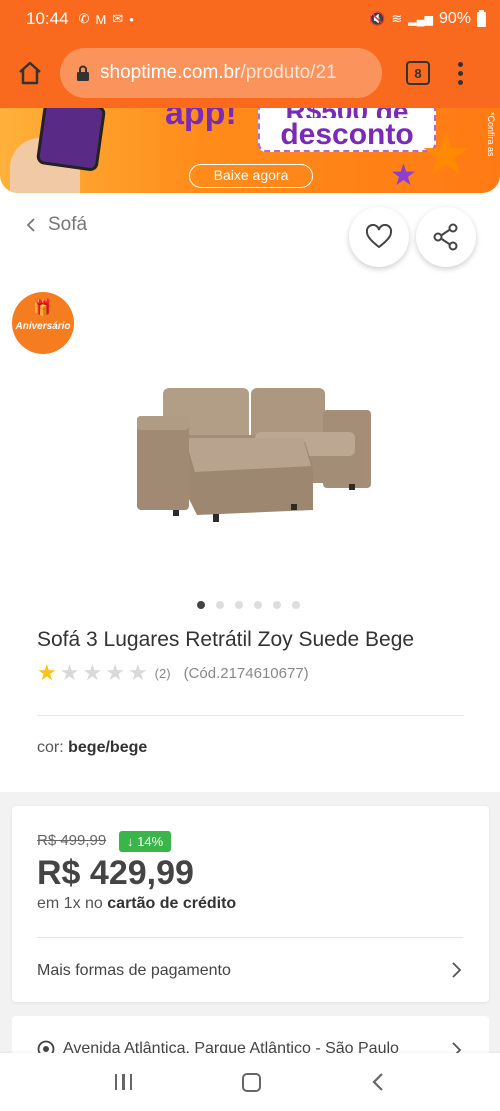 This screenshot has height=1111, width=500. Describe the element at coordinates (43, 308) in the screenshot. I see `gift-icon: 🎁` at that location.